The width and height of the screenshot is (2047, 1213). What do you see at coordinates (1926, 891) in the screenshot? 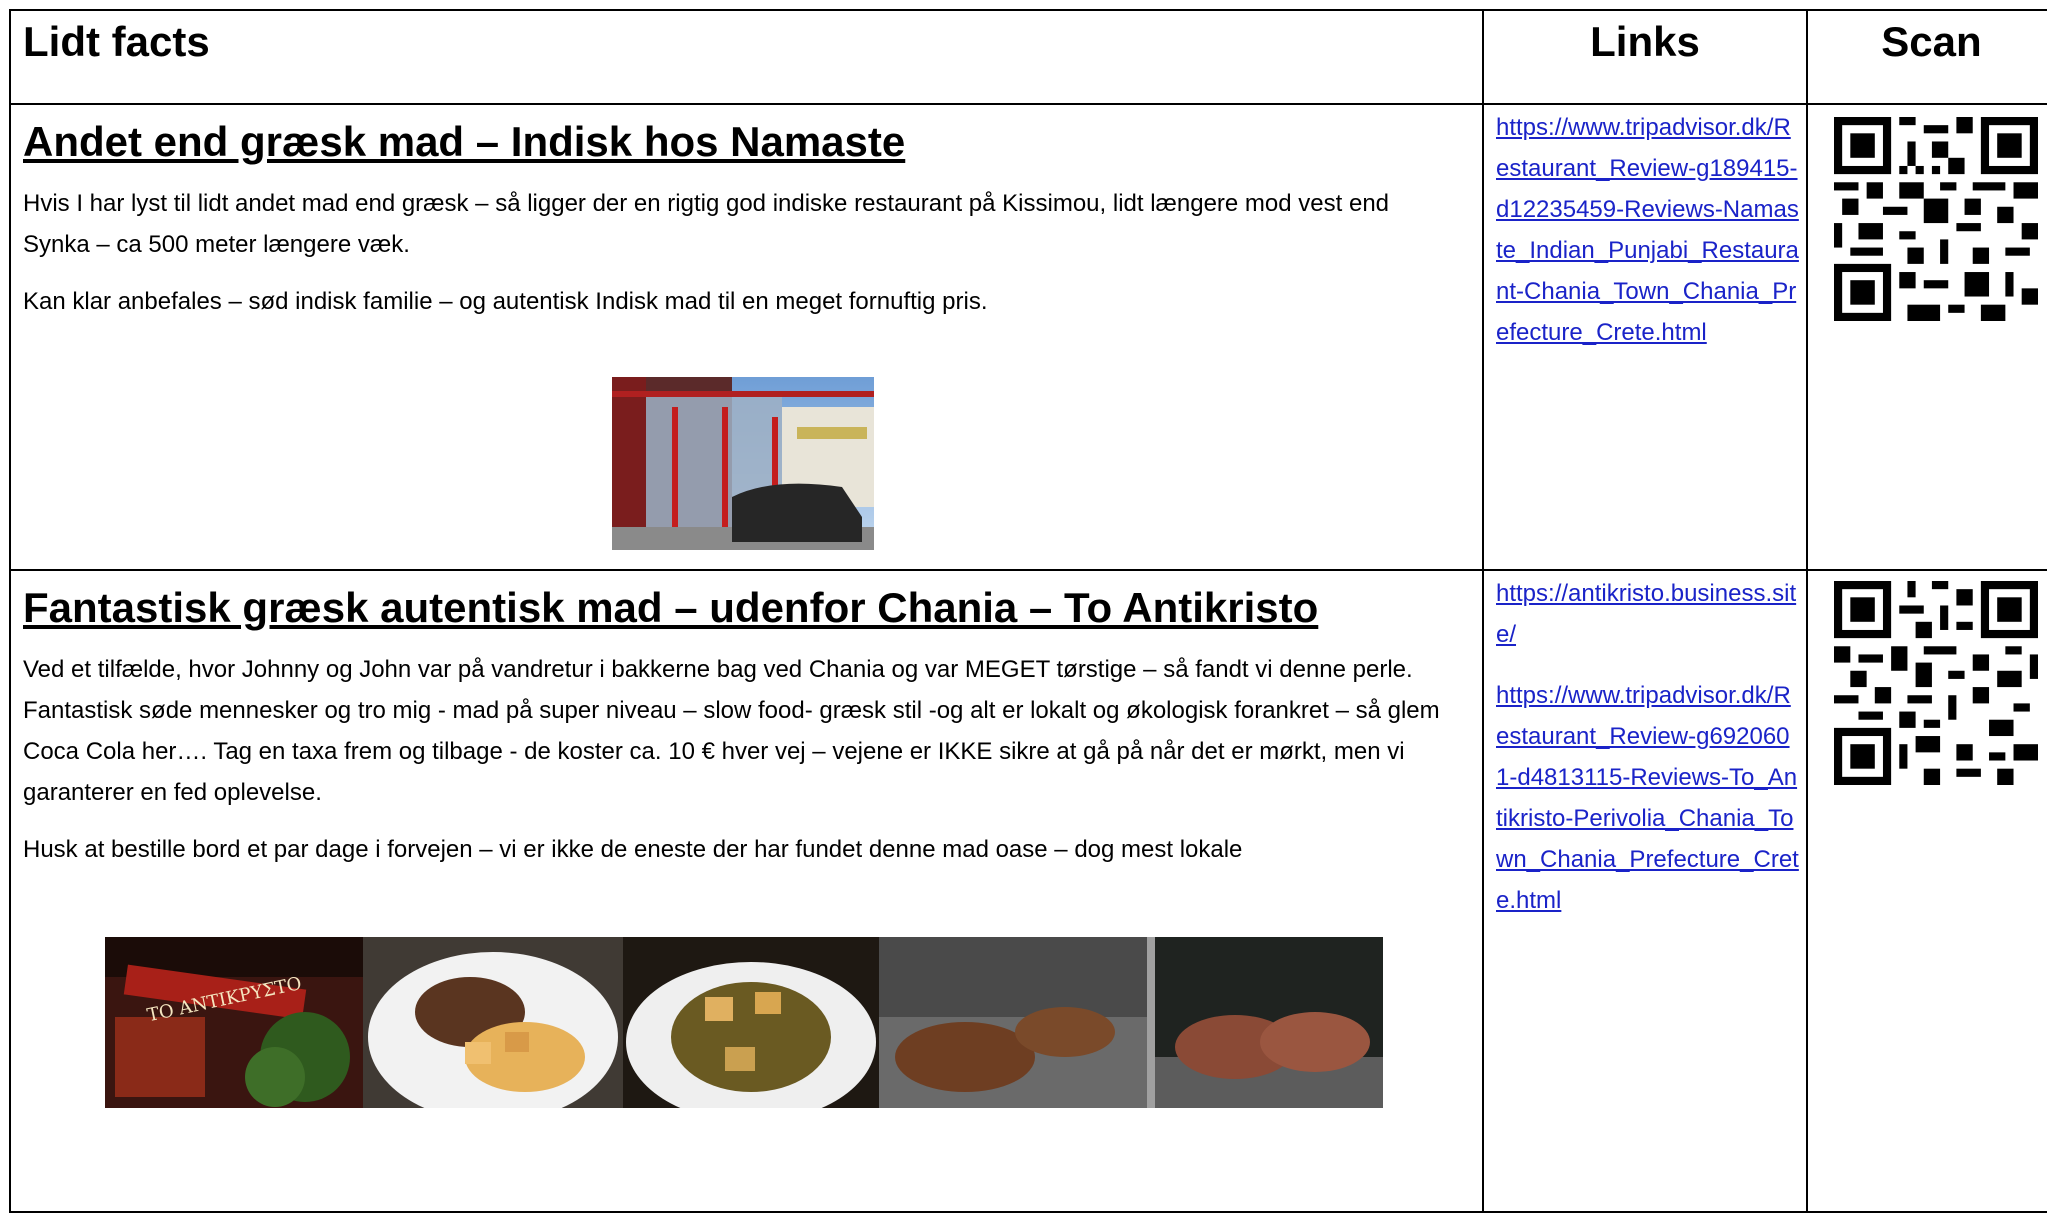
I see `section-2-scan` at bounding box center [1926, 891].